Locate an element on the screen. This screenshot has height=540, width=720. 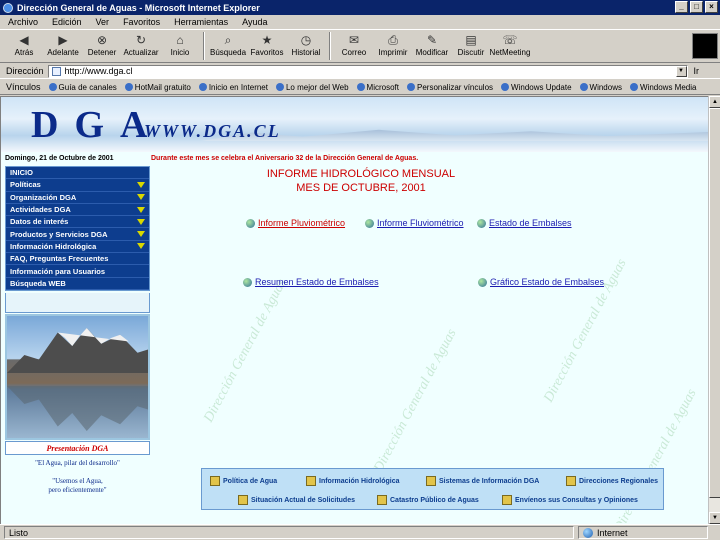
link-informe-fluviometrico: Informe Fluviométrico is located at coordinates (414, 223).